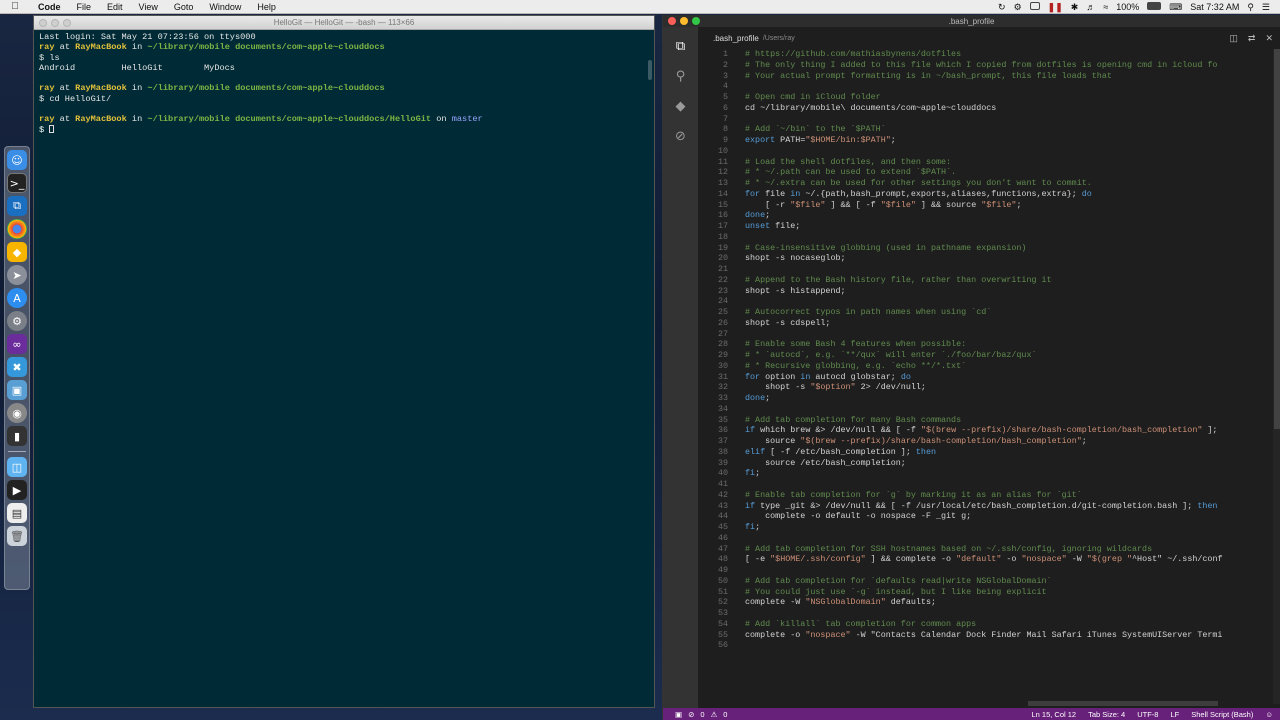 The width and height of the screenshot is (1280, 720). I want to click on code-line: 20 shopt -s nocaseglob;, so click(985, 258).